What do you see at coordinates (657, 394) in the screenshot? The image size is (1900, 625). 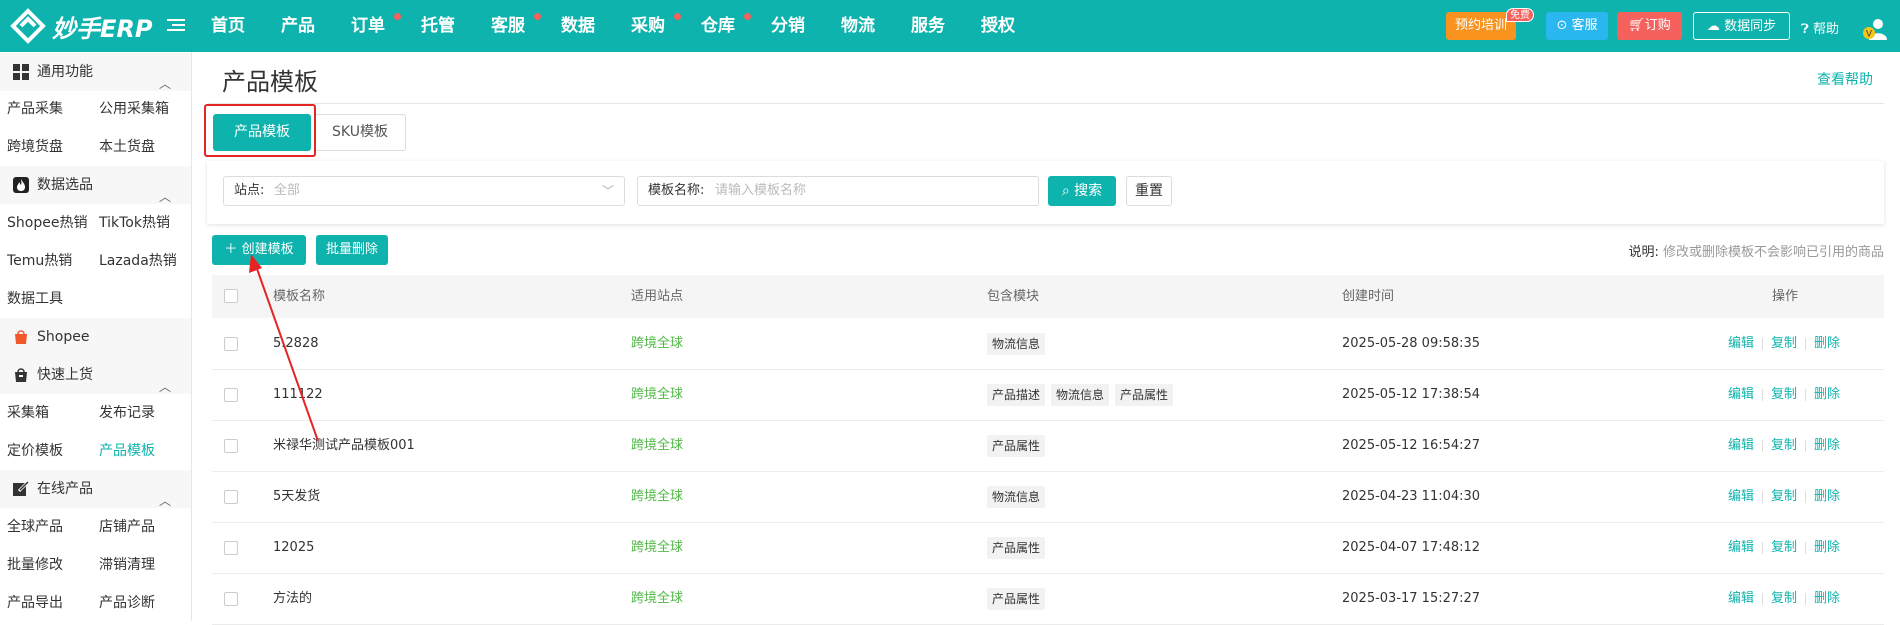 I see `site-cell: 跨境全球` at bounding box center [657, 394].